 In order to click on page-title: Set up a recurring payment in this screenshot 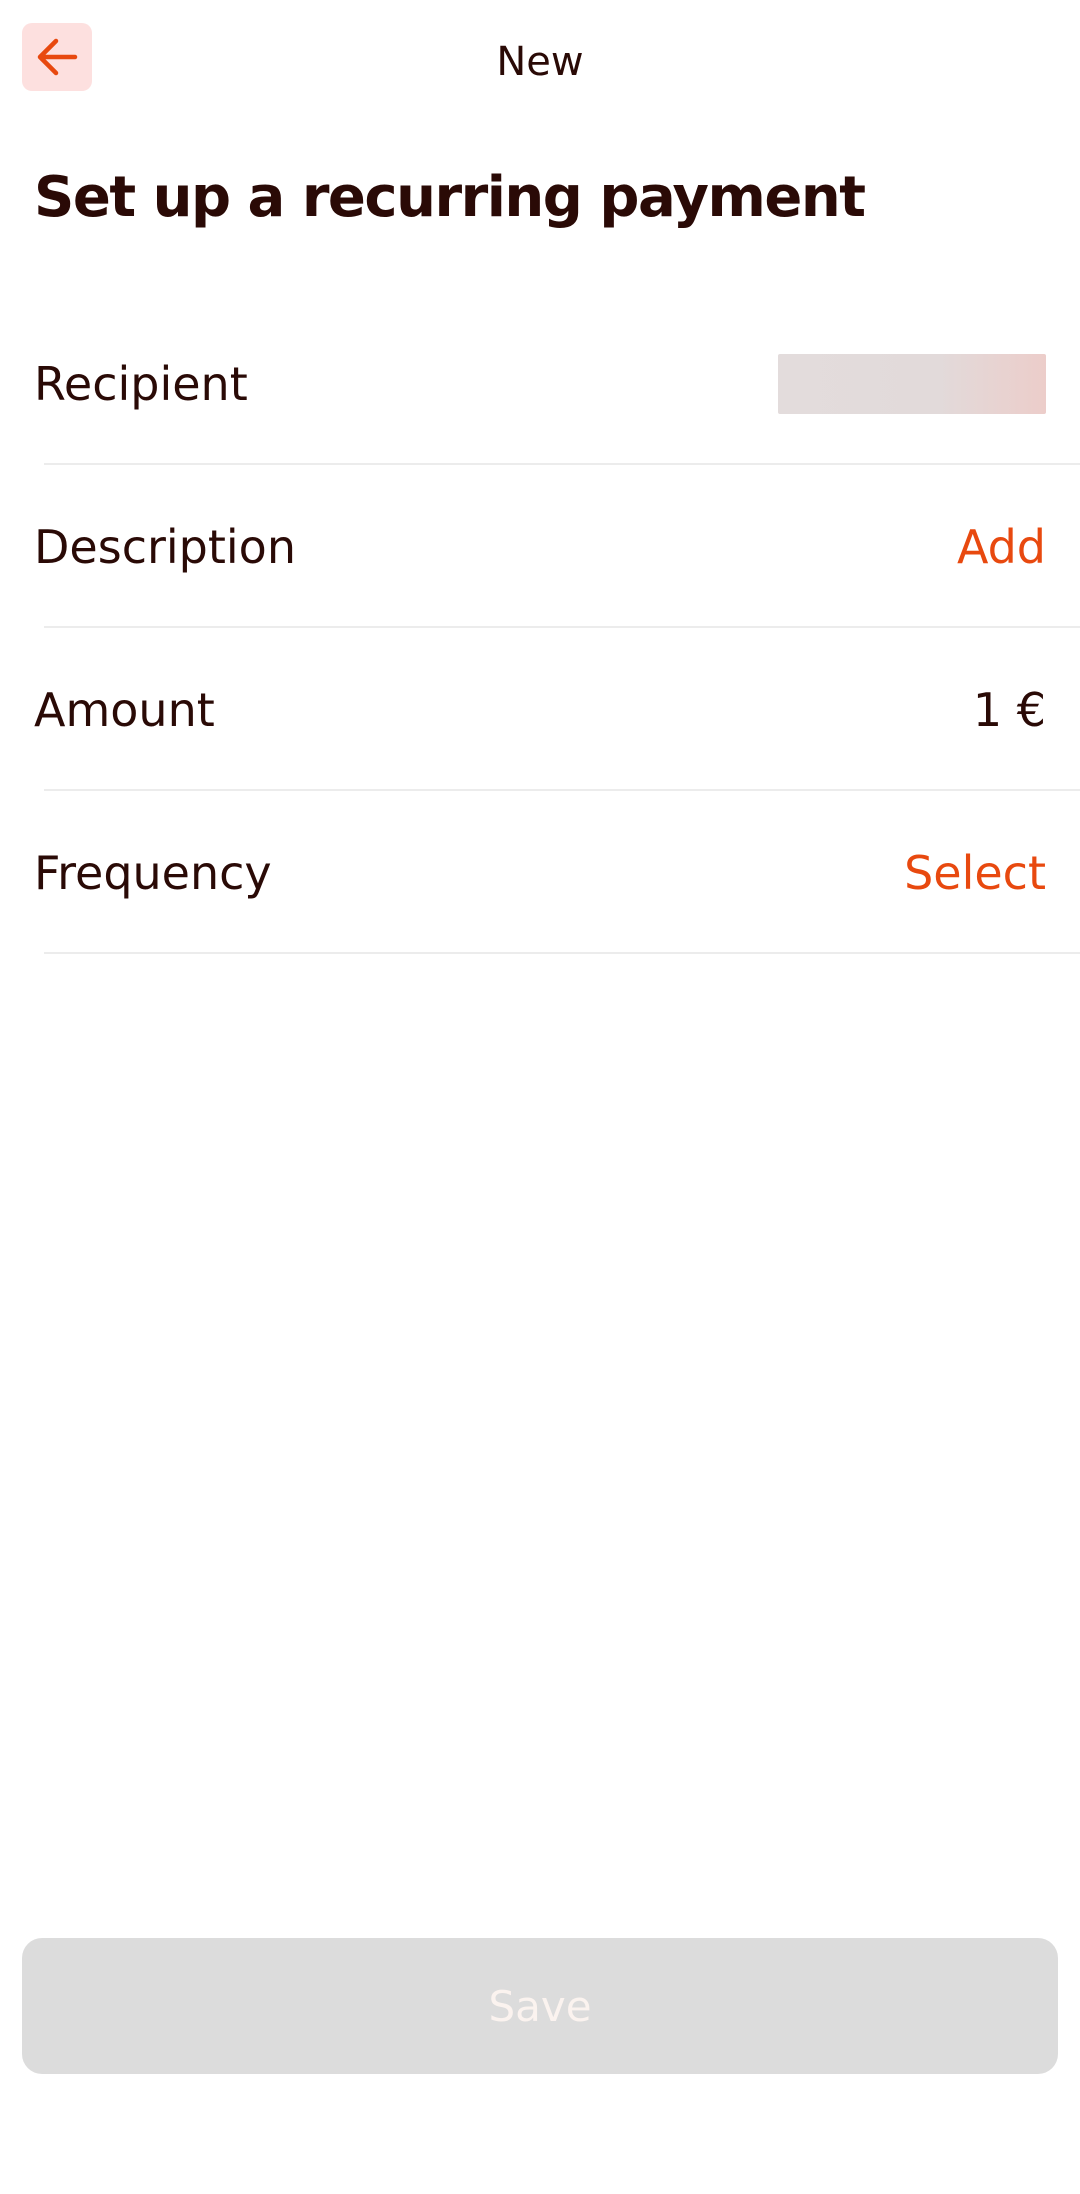, I will do `click(450, 197)`.